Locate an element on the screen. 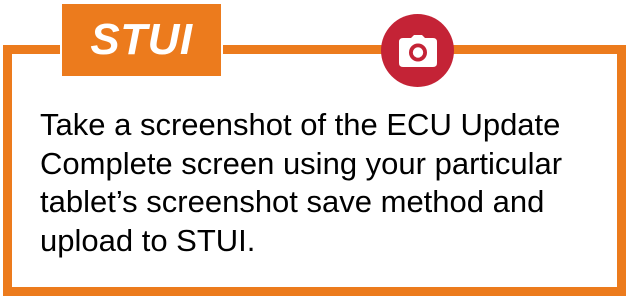 The width and height of the screenshot is (627, 296). instruction-line: tablet’s screenshot save method and is located at coordinates (292, 201).